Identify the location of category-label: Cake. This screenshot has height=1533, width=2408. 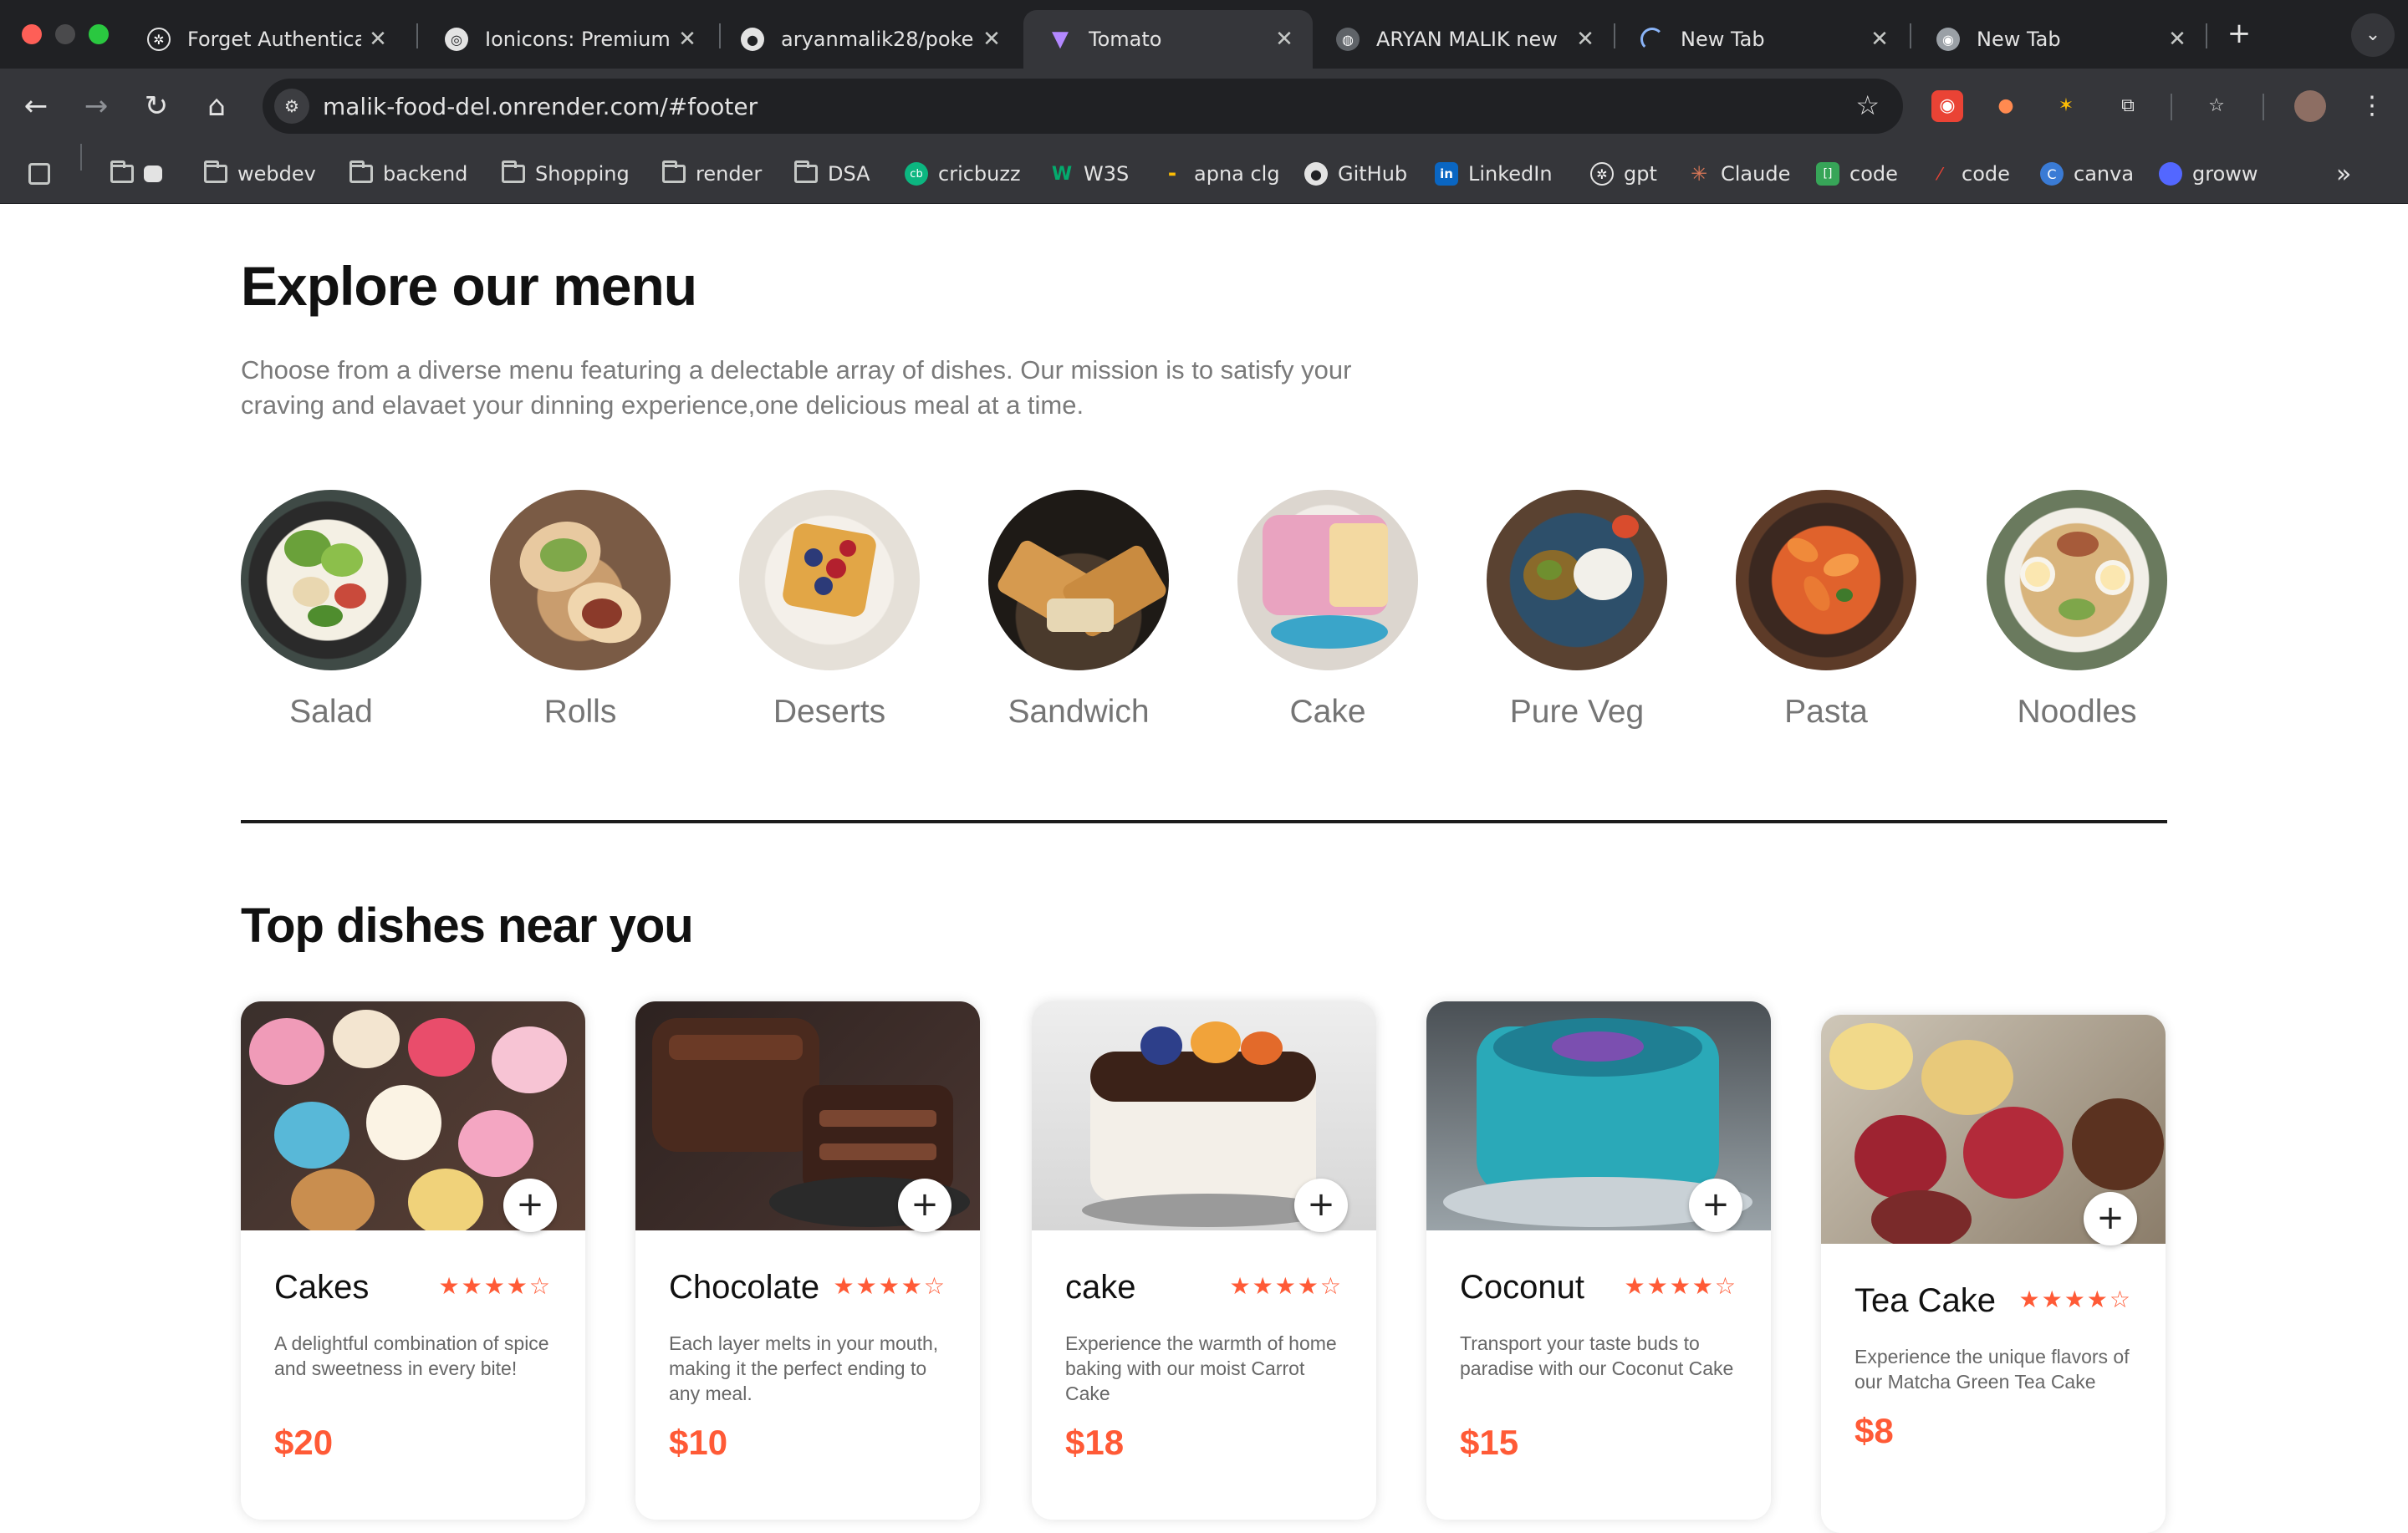
(1327, 712).